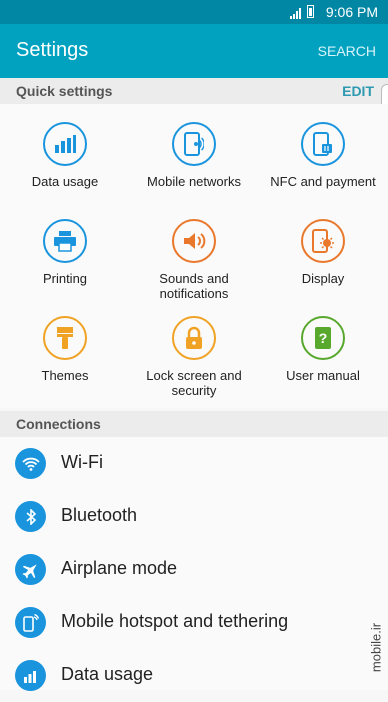 This screenshot has width=388, height=702. Describe the element at coordinates (82, 462) in the screenshot. I see `list-item-label: Wi-Fi` at that location.